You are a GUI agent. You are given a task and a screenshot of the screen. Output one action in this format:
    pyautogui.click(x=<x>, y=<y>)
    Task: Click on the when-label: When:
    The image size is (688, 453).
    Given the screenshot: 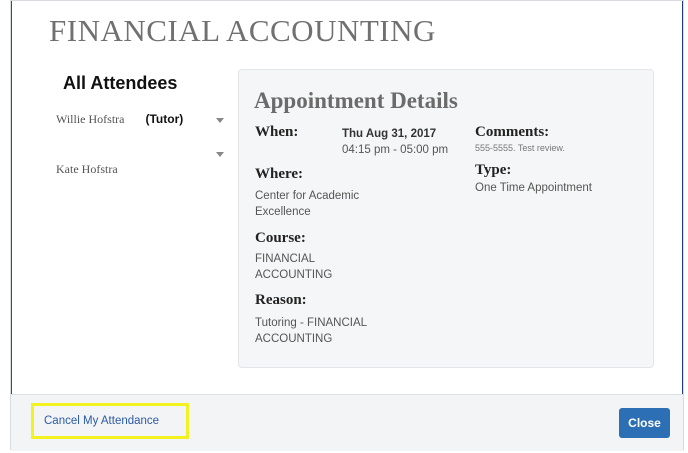 What is the action you would take?
    pyautogui.click(x=277, y=132)
    